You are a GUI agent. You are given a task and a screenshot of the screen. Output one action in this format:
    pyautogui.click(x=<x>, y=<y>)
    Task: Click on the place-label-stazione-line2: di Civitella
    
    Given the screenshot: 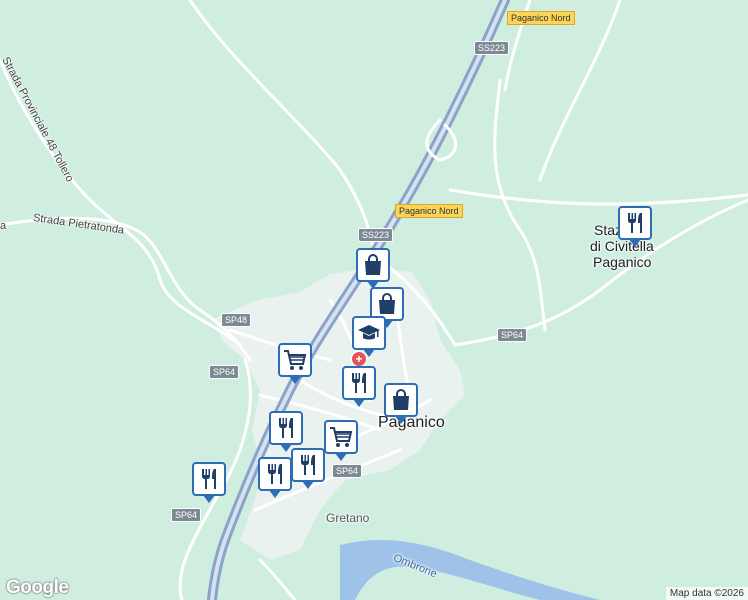 What is the action you would take?
    pyautogui.click(x=622, y=246)
    